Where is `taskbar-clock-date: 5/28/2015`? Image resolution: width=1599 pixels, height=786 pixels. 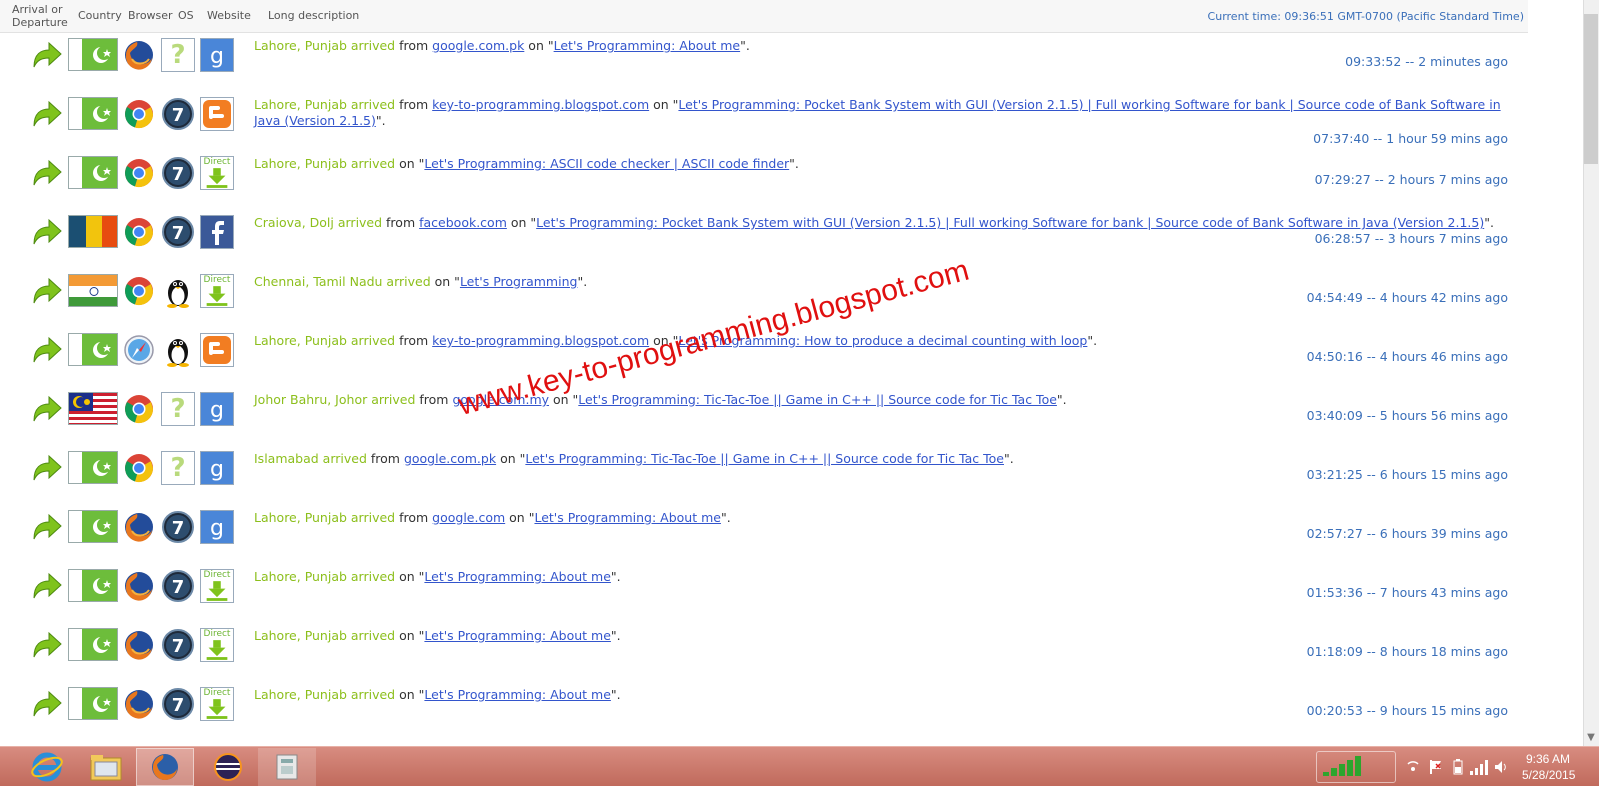
taskbar-clock-date: 5/28/2015 is located at coordinates (1548, 775).